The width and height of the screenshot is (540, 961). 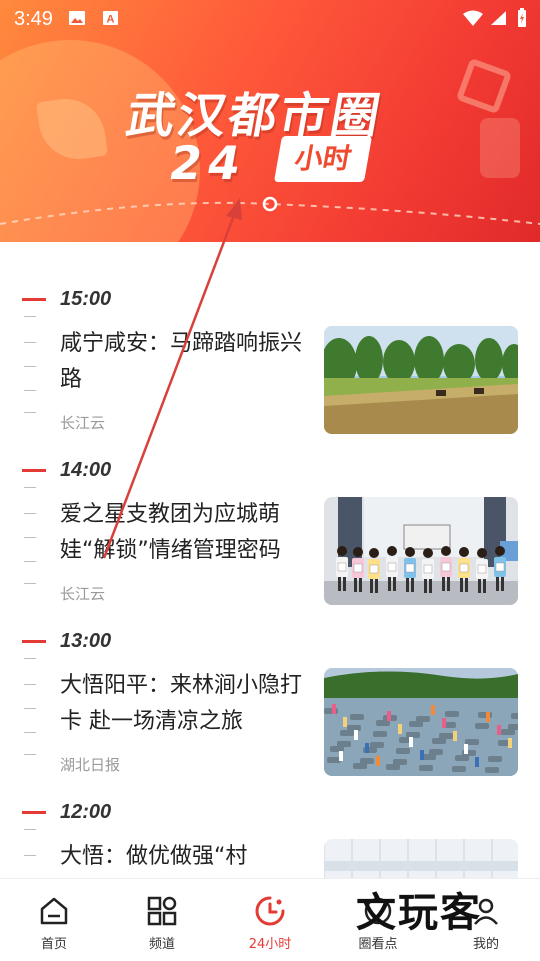 I want to click on timeline-hour: 12:00, so click(x=86, y=812).